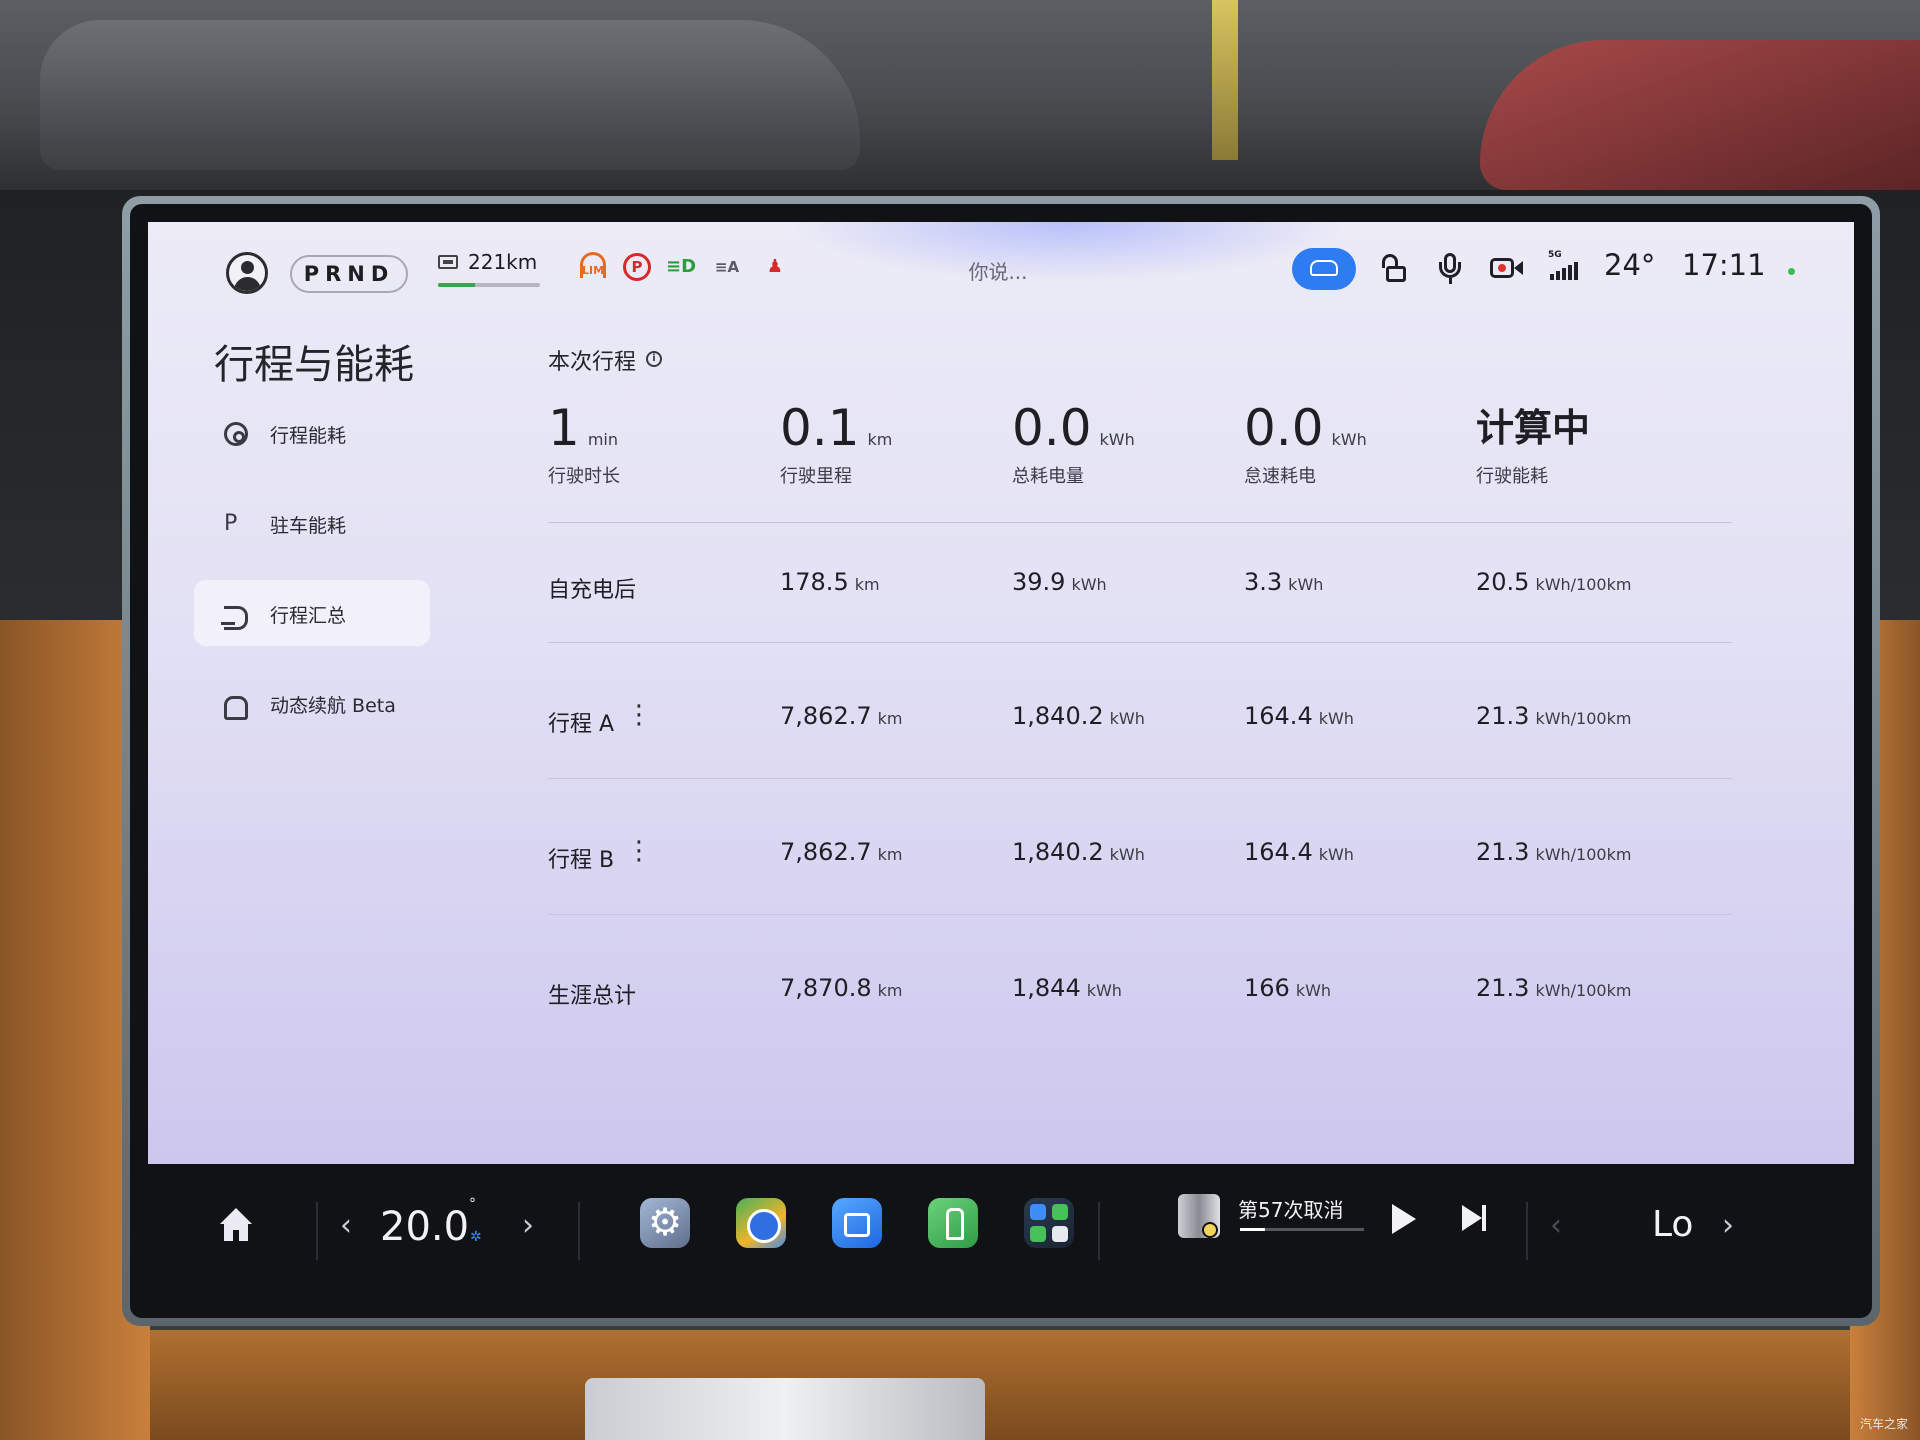 The width and height of the screenshot is (1920, 1440). I want to click on metric-total-energy: 0.0 kWh 总耗电量, so click(1122, 444).